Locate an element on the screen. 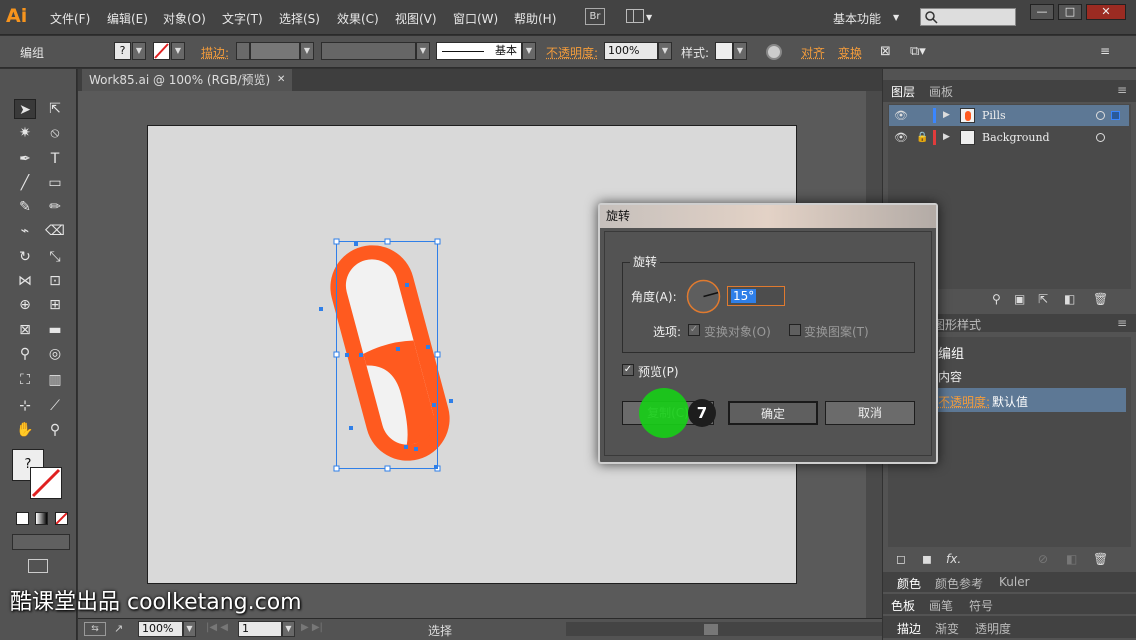 This screenshot has height=640, width=1136. type-tool-icon: T is located at coordinates (55, 159).